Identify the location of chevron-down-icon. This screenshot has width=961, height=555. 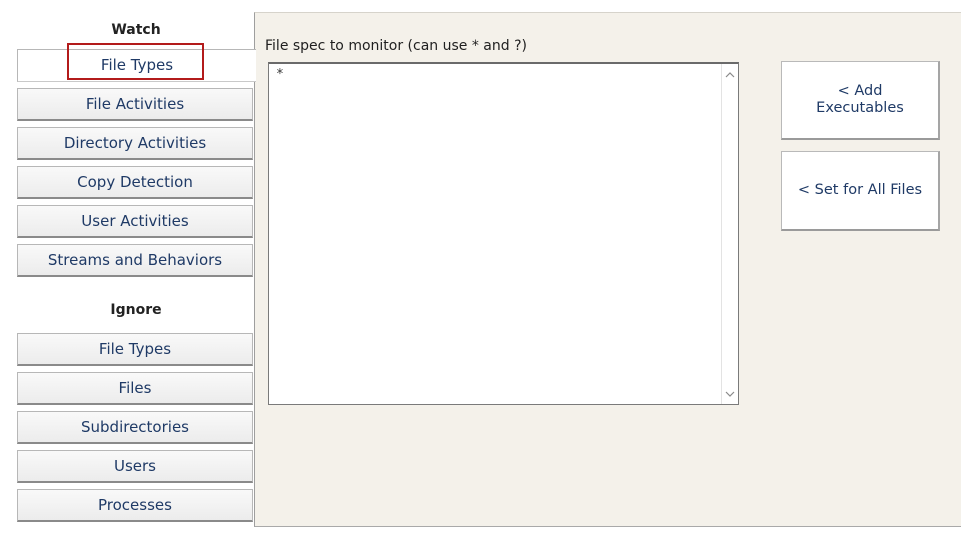
(730, 394).